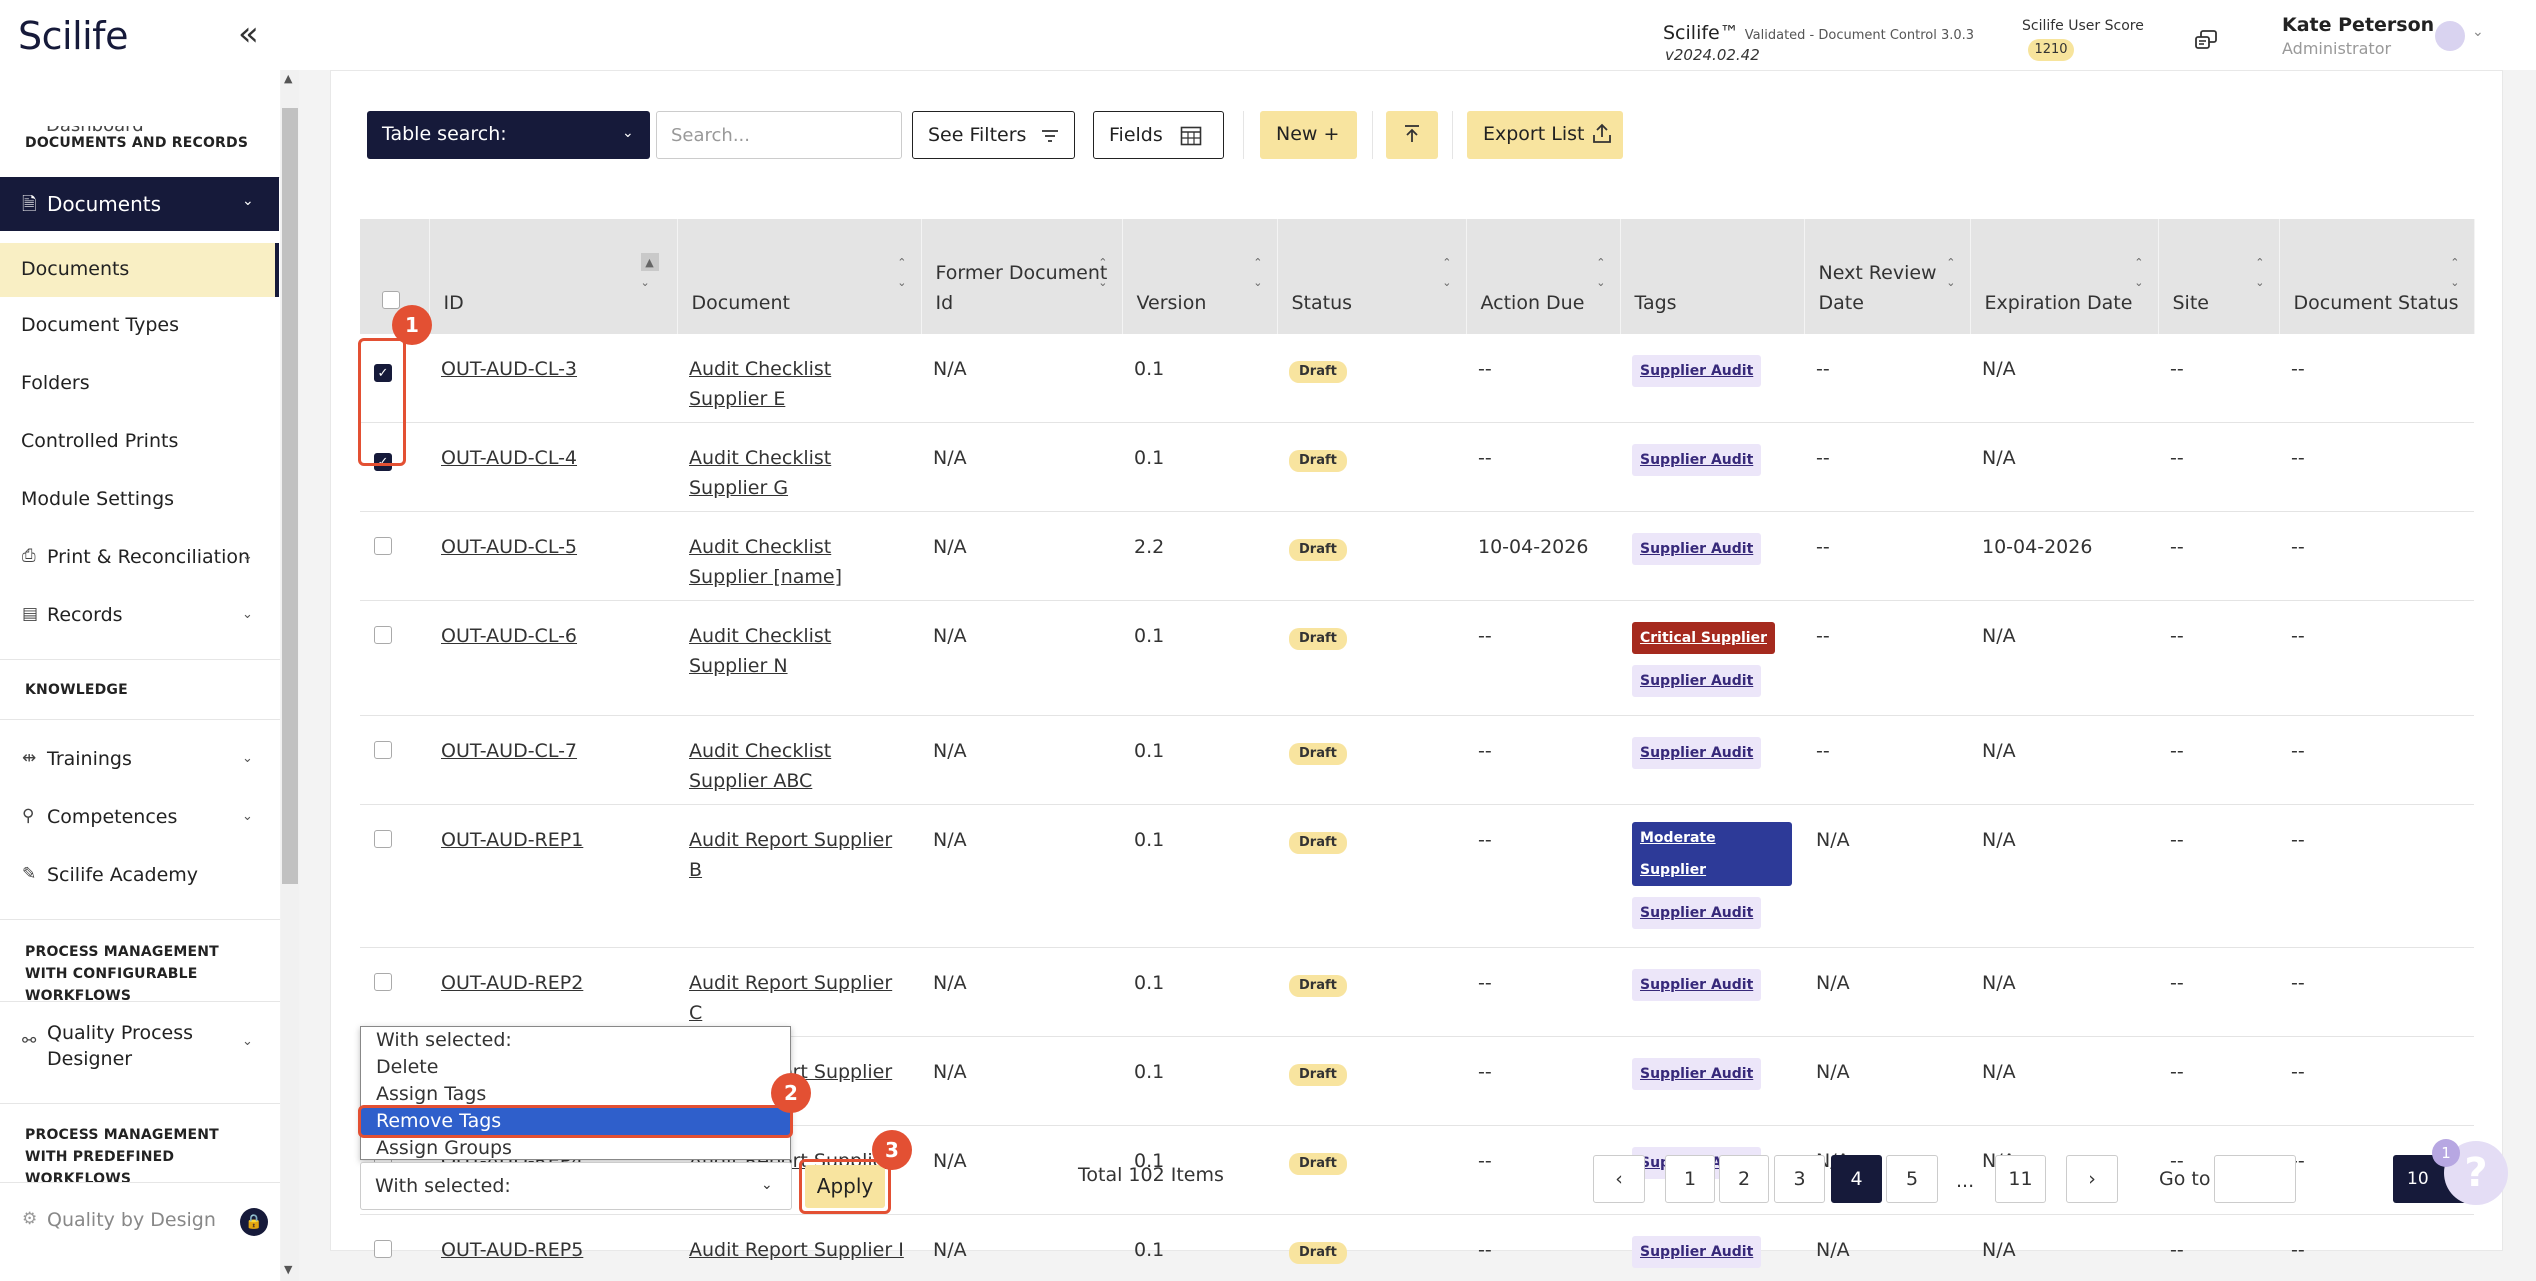  Describe the element at coordinates (139, 204) in the screenshot. I see `sidebar-item-documents-parent: 🗎 Documents ⌄` at that location.